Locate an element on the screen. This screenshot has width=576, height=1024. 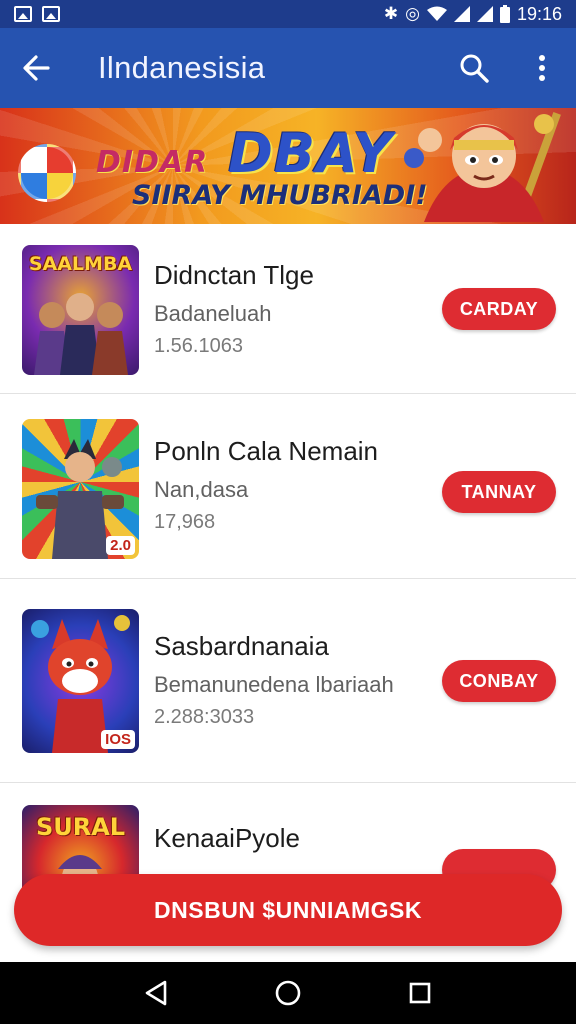
nav-recents-button is located at coordinates (420, 993).